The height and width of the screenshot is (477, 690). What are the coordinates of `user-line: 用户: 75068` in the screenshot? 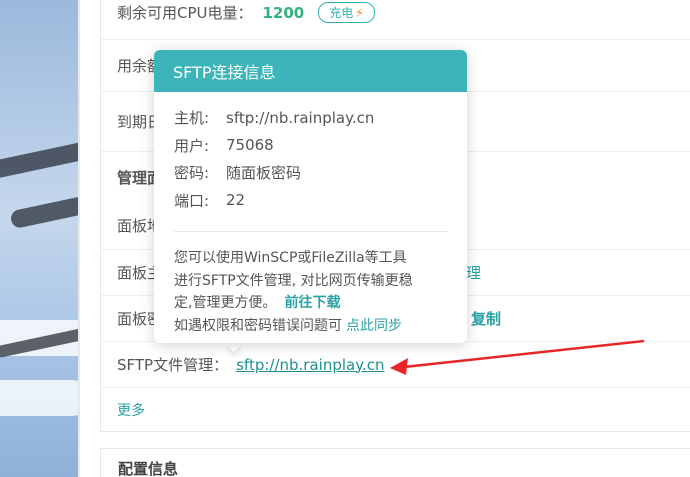 It's located at (310, 146).